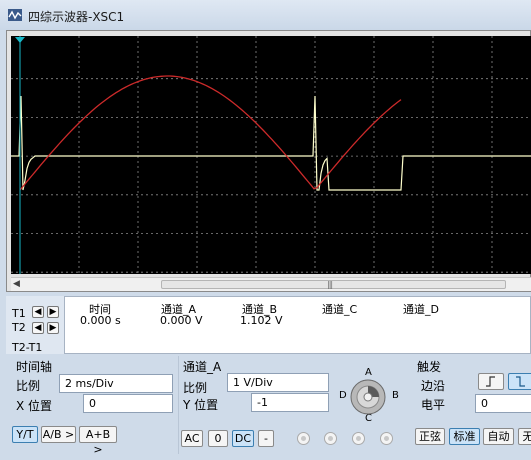 Image resolution: width=531 pixels, height=460 pixels. What do you see at coordinates (53, 312) in the screenshot?
I see `t1-right-arrow-icon: ▶` at bounding box center [53, 312].